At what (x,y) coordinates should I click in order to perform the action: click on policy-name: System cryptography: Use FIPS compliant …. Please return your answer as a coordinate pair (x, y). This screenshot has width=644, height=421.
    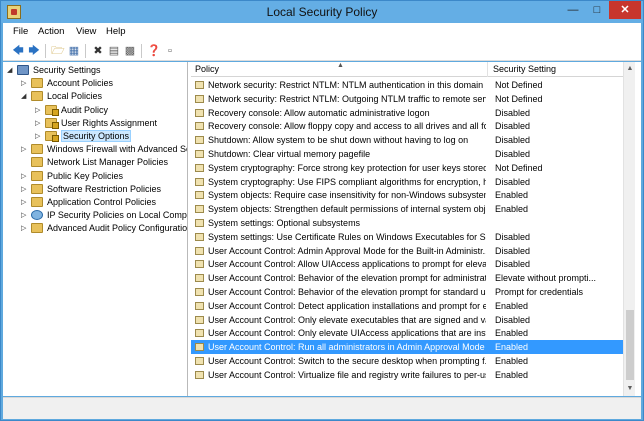
    Looking at the image, I should click on (347, 181).